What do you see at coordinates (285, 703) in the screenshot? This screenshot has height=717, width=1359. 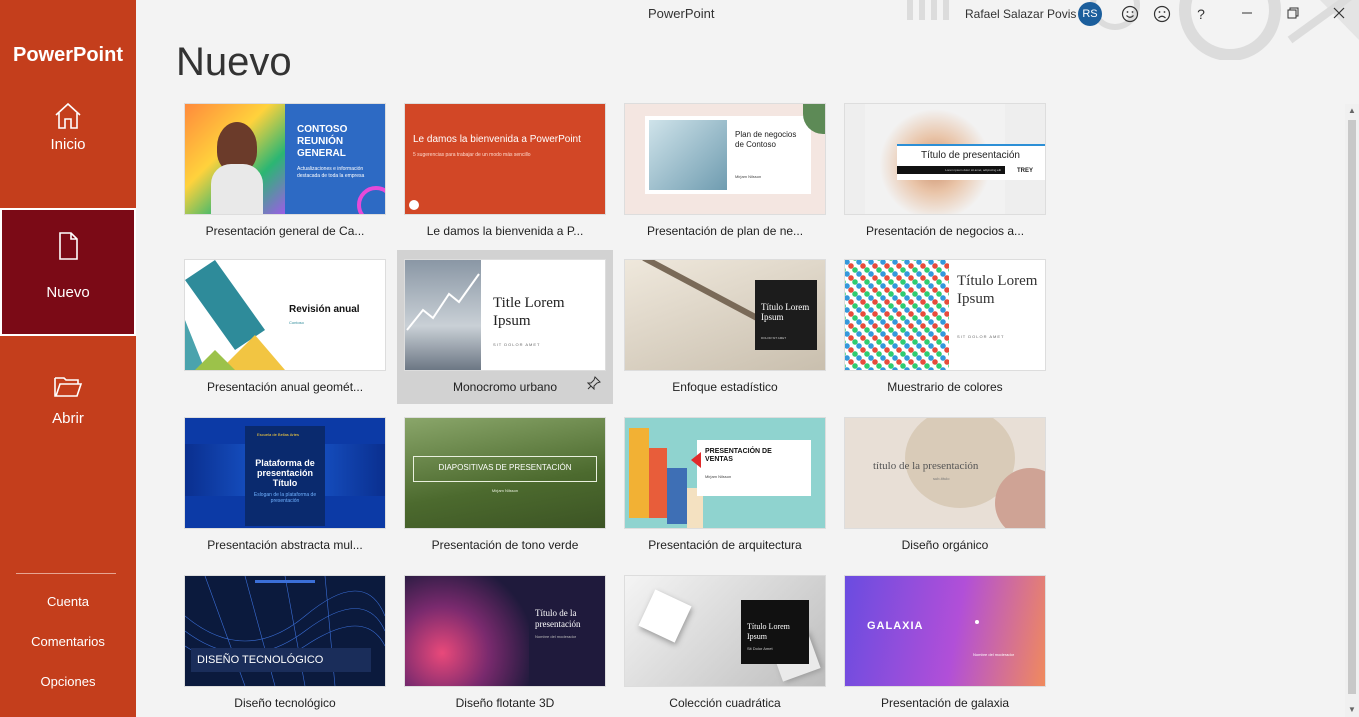 I see `template-name: Diseño tecnológico` at bounding box center [285, 703].